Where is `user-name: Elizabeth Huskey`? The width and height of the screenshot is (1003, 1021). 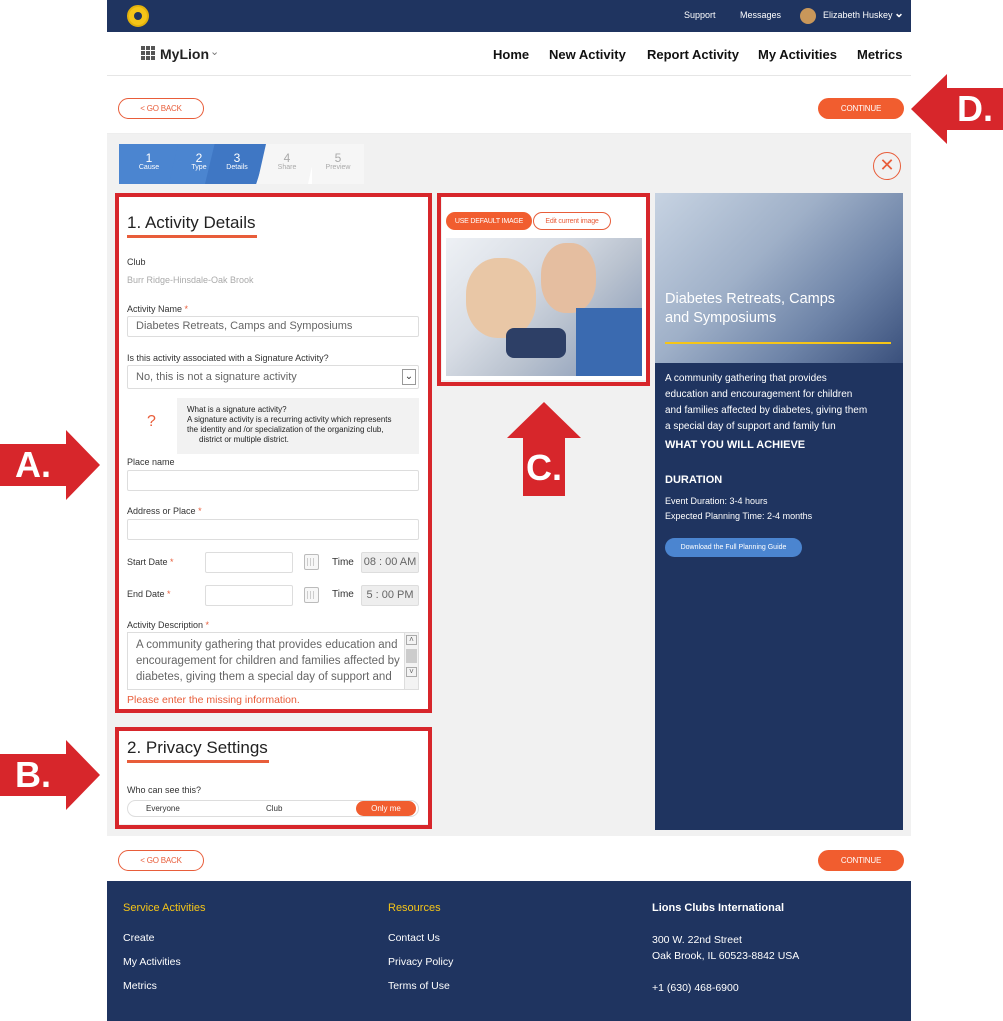 user-name: Elizabeth Huskey is located at coordinates (858, 15).